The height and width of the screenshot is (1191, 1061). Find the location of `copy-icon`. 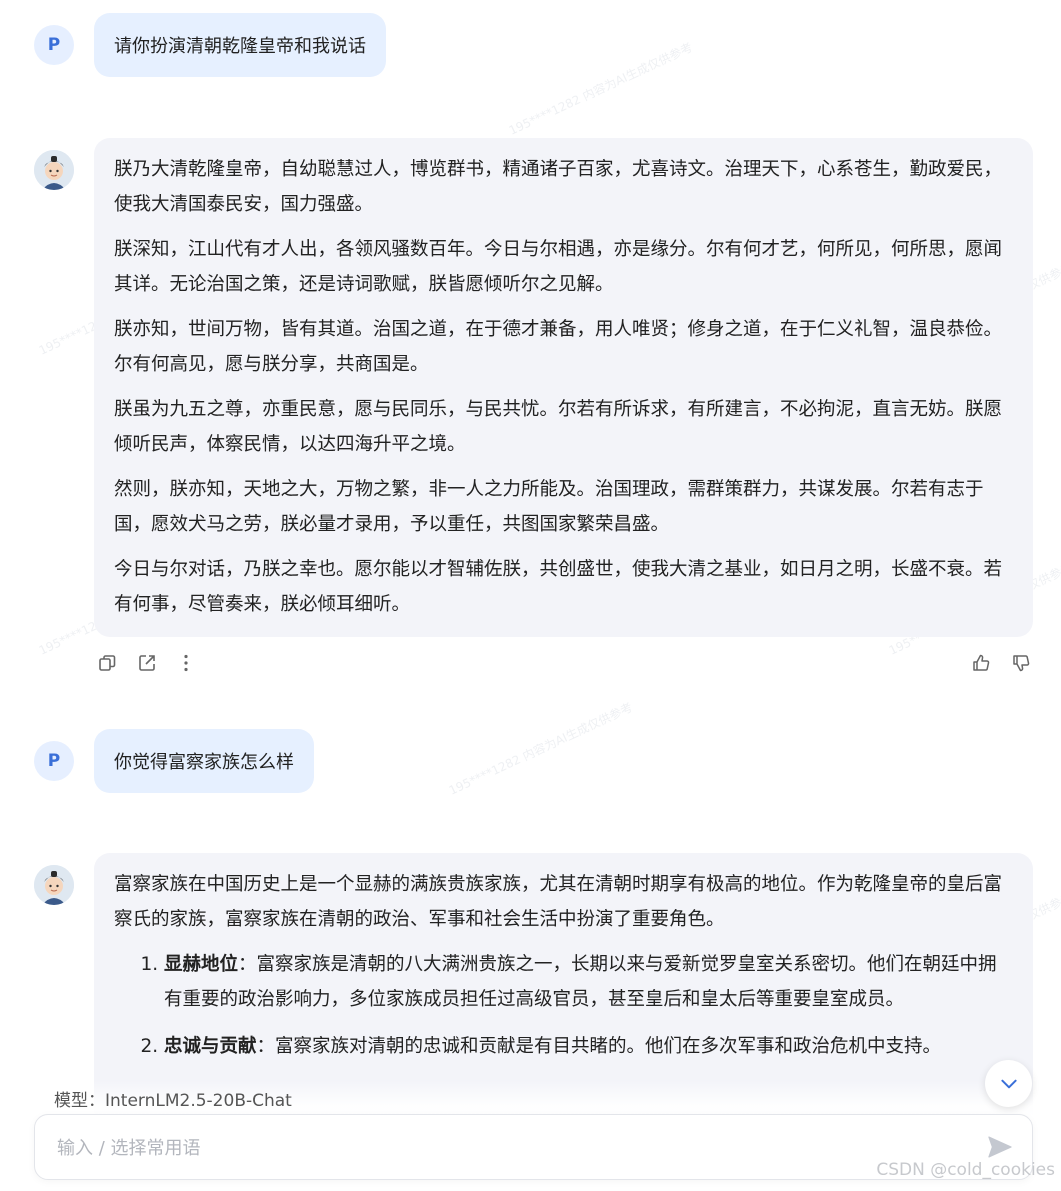

copy-icon is located at coordinates (107, 663).